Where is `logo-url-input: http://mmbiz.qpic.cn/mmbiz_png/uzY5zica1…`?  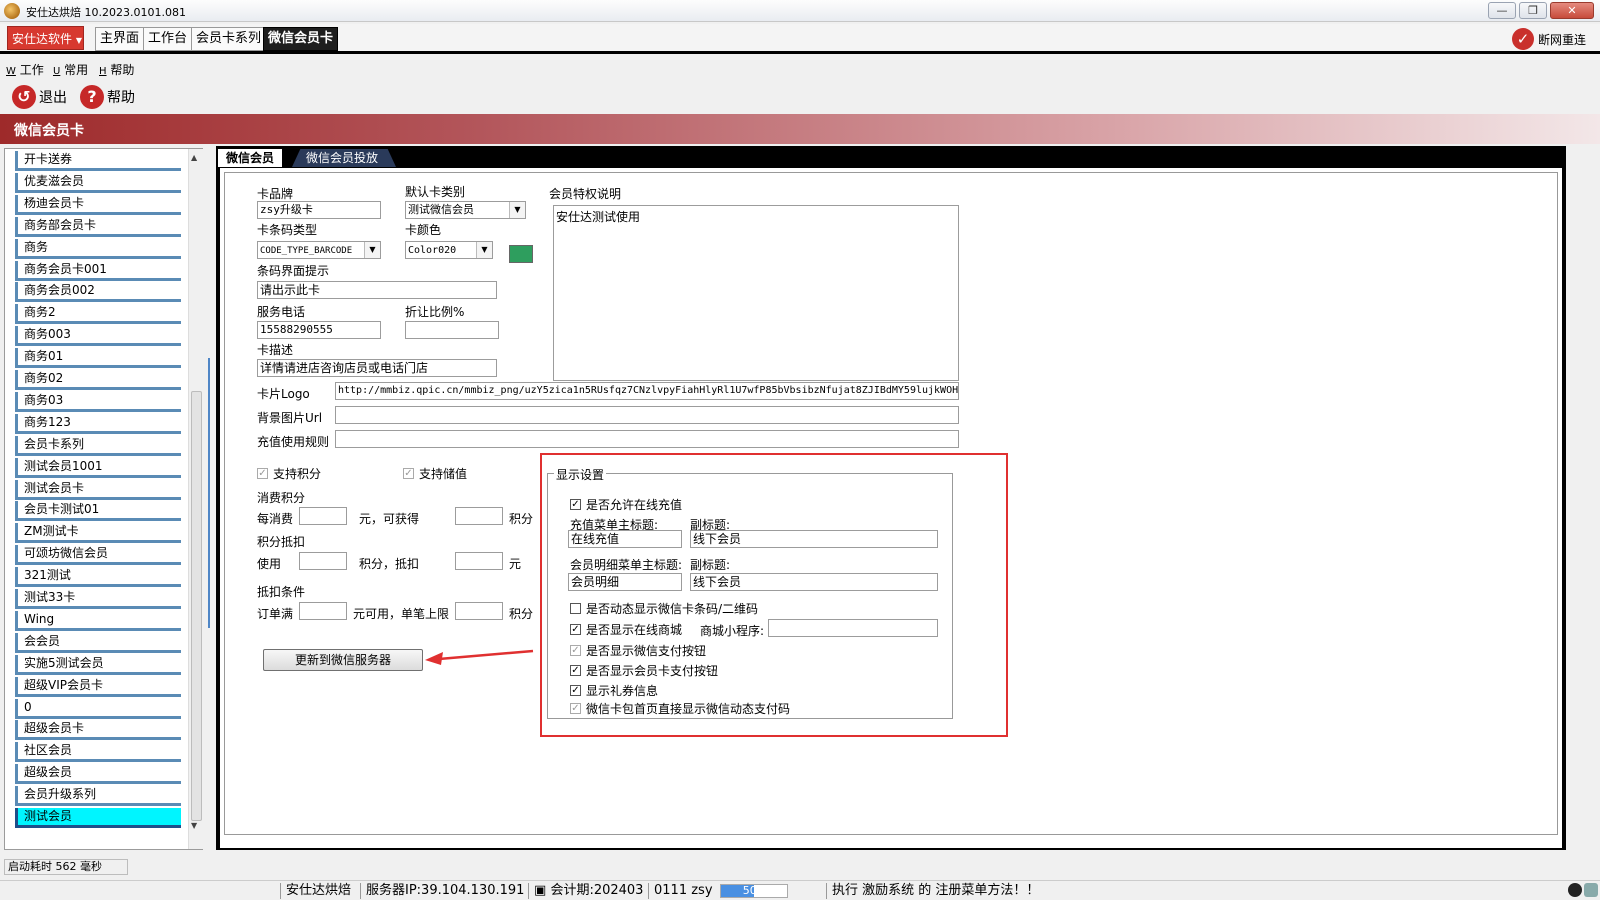
logo-url-input: http://mmbiz.qpic.cn/mmbiz_png/uzY5zica1… is located at coordinates (647, 391).